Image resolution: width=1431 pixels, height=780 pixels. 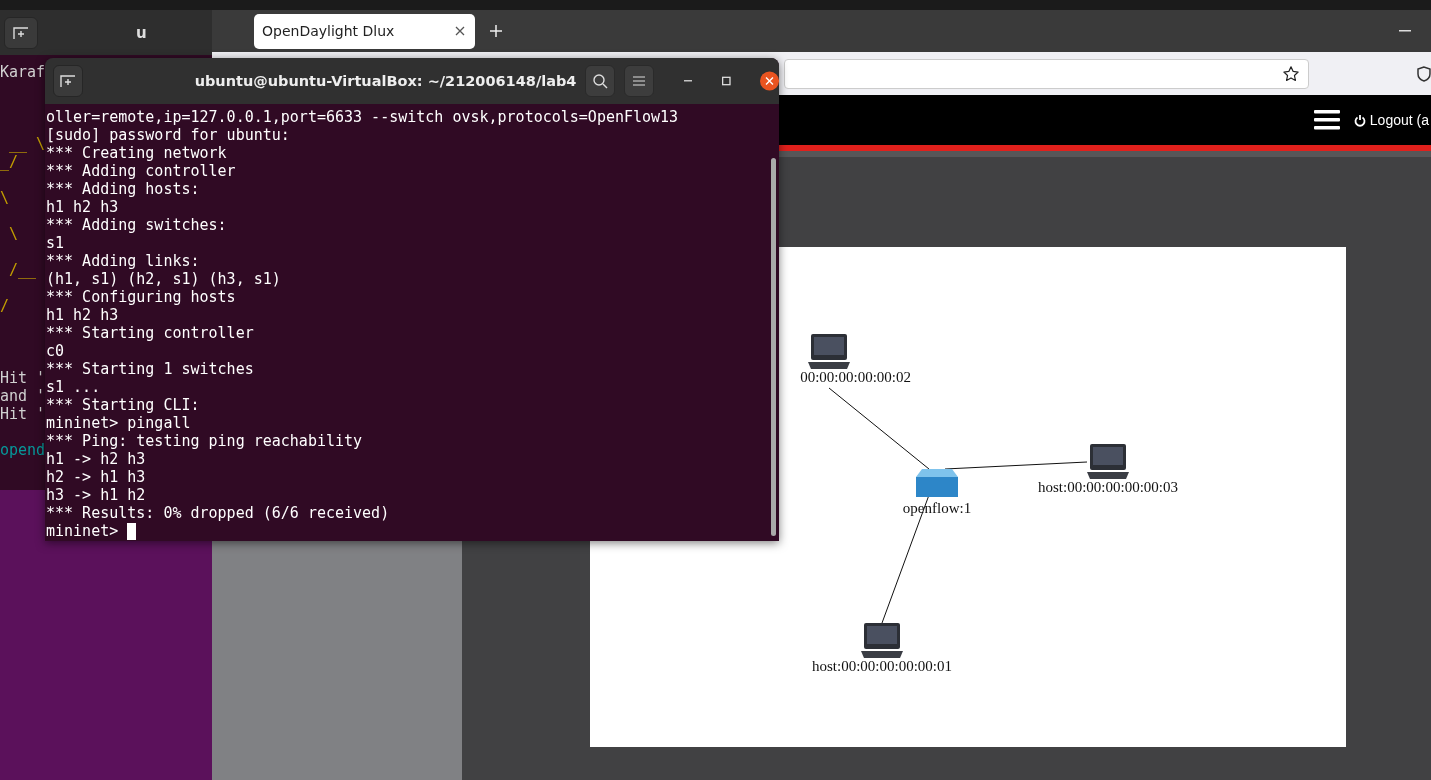 I want to click on ascii-art-line: /, so click(x=5, y=306).